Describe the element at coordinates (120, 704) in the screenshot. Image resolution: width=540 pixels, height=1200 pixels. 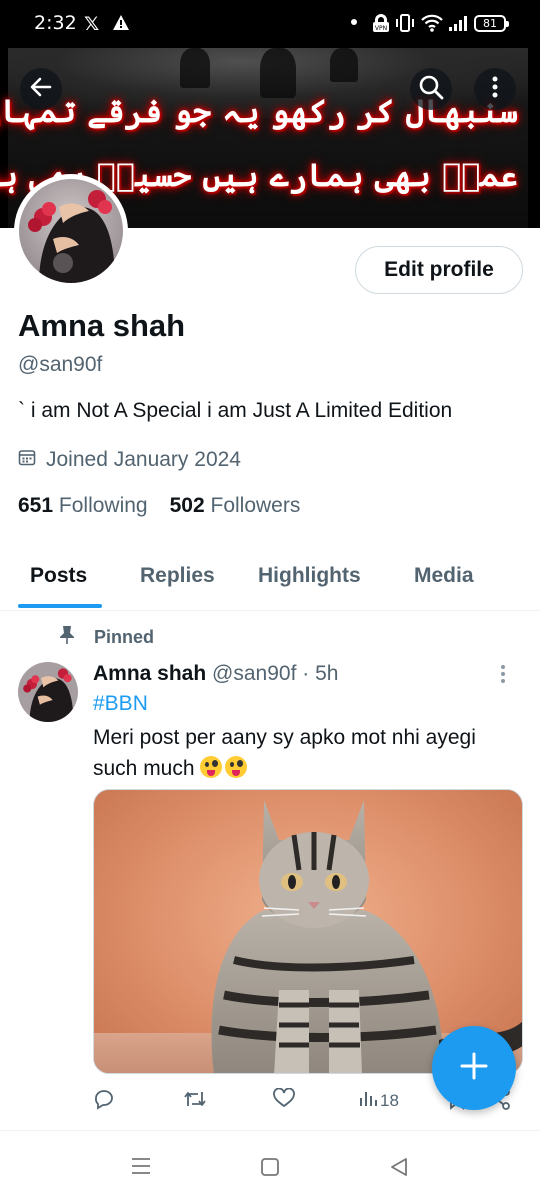
I see `post-hashtag: #BBN` at that location.